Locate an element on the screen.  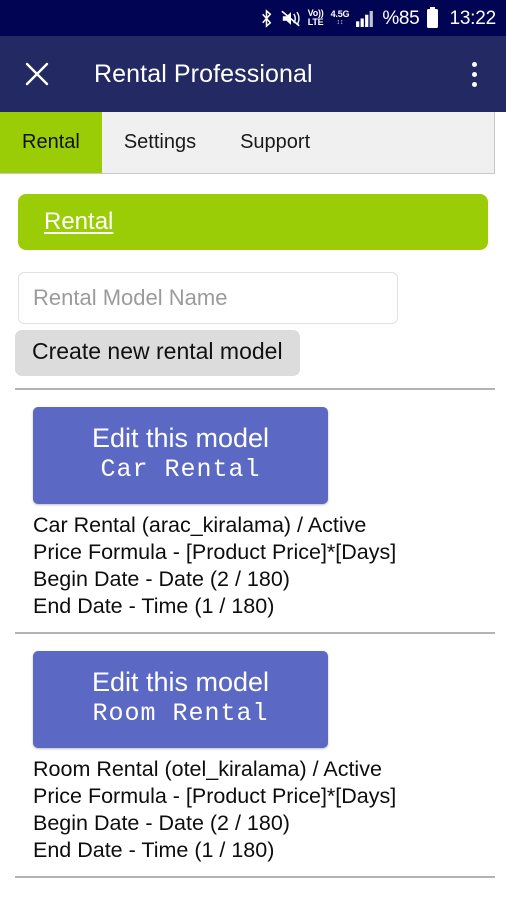
create-model-form: Create new rental model is located at coordinates (251, 324).